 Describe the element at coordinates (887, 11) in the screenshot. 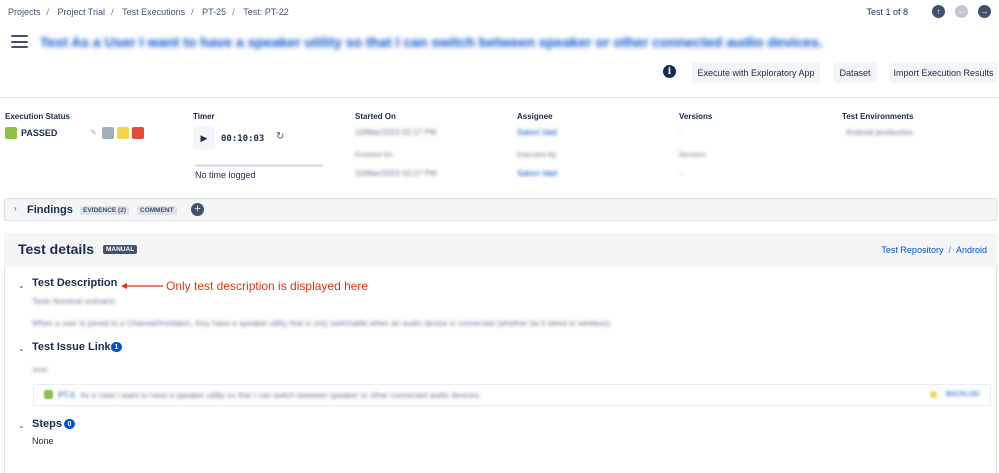

I see `test-position: Test 1 of 8` at that location.